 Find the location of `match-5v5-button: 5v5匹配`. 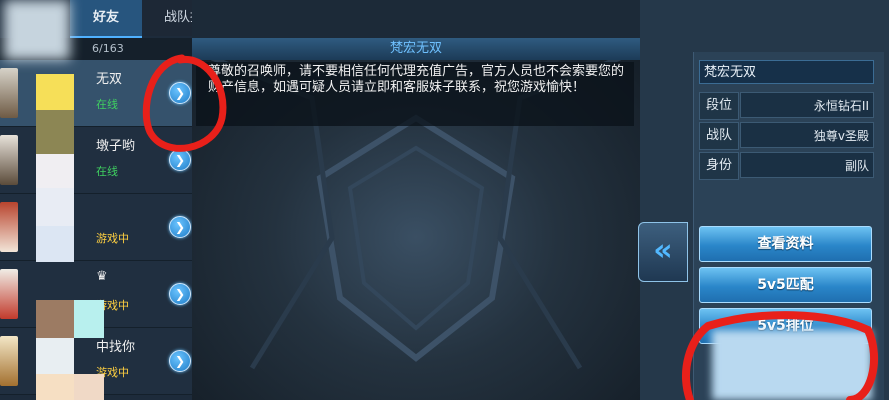

match-5v5-button: 5v5匹配 is located at coordinates (785, 285).